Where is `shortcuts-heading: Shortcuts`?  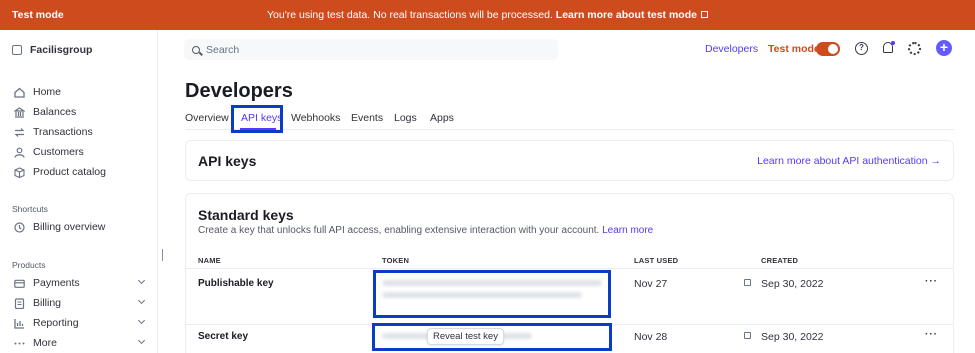 shortcuts-heading: Shortcuts is located at coordinates (30, 209).